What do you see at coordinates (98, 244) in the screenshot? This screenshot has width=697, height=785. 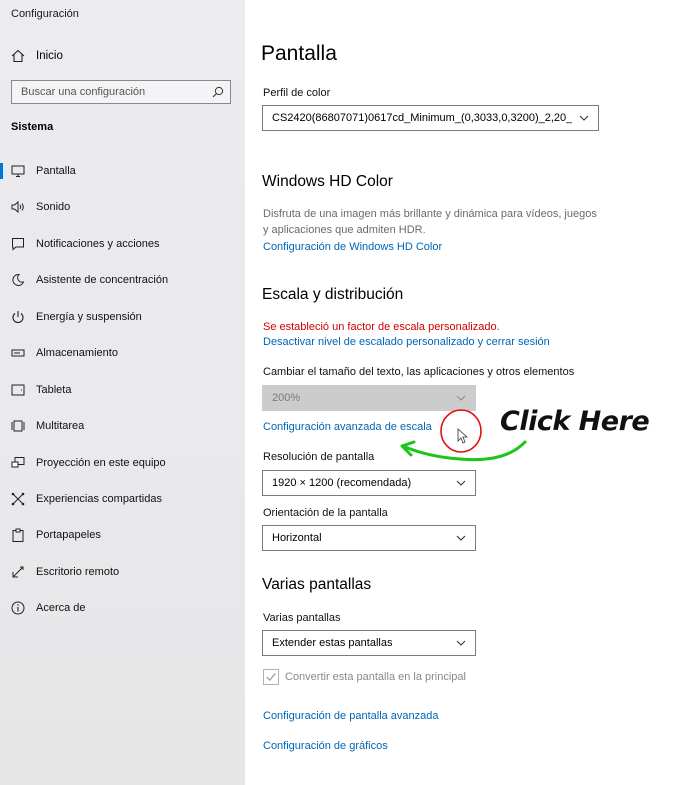 I see `sidebar-item-label: Notificaciones y acciones` at bounding box center [98, 244].